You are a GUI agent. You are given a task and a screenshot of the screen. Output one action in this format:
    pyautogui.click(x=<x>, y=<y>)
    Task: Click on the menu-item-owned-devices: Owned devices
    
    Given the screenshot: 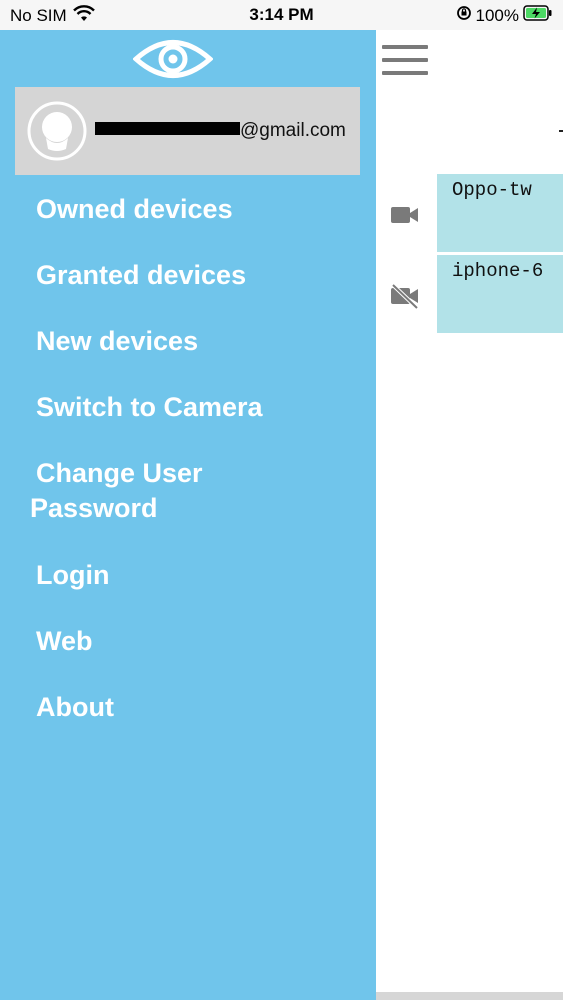 What is the action you would take?
    pyautogui.click(x=196, y=209)
    